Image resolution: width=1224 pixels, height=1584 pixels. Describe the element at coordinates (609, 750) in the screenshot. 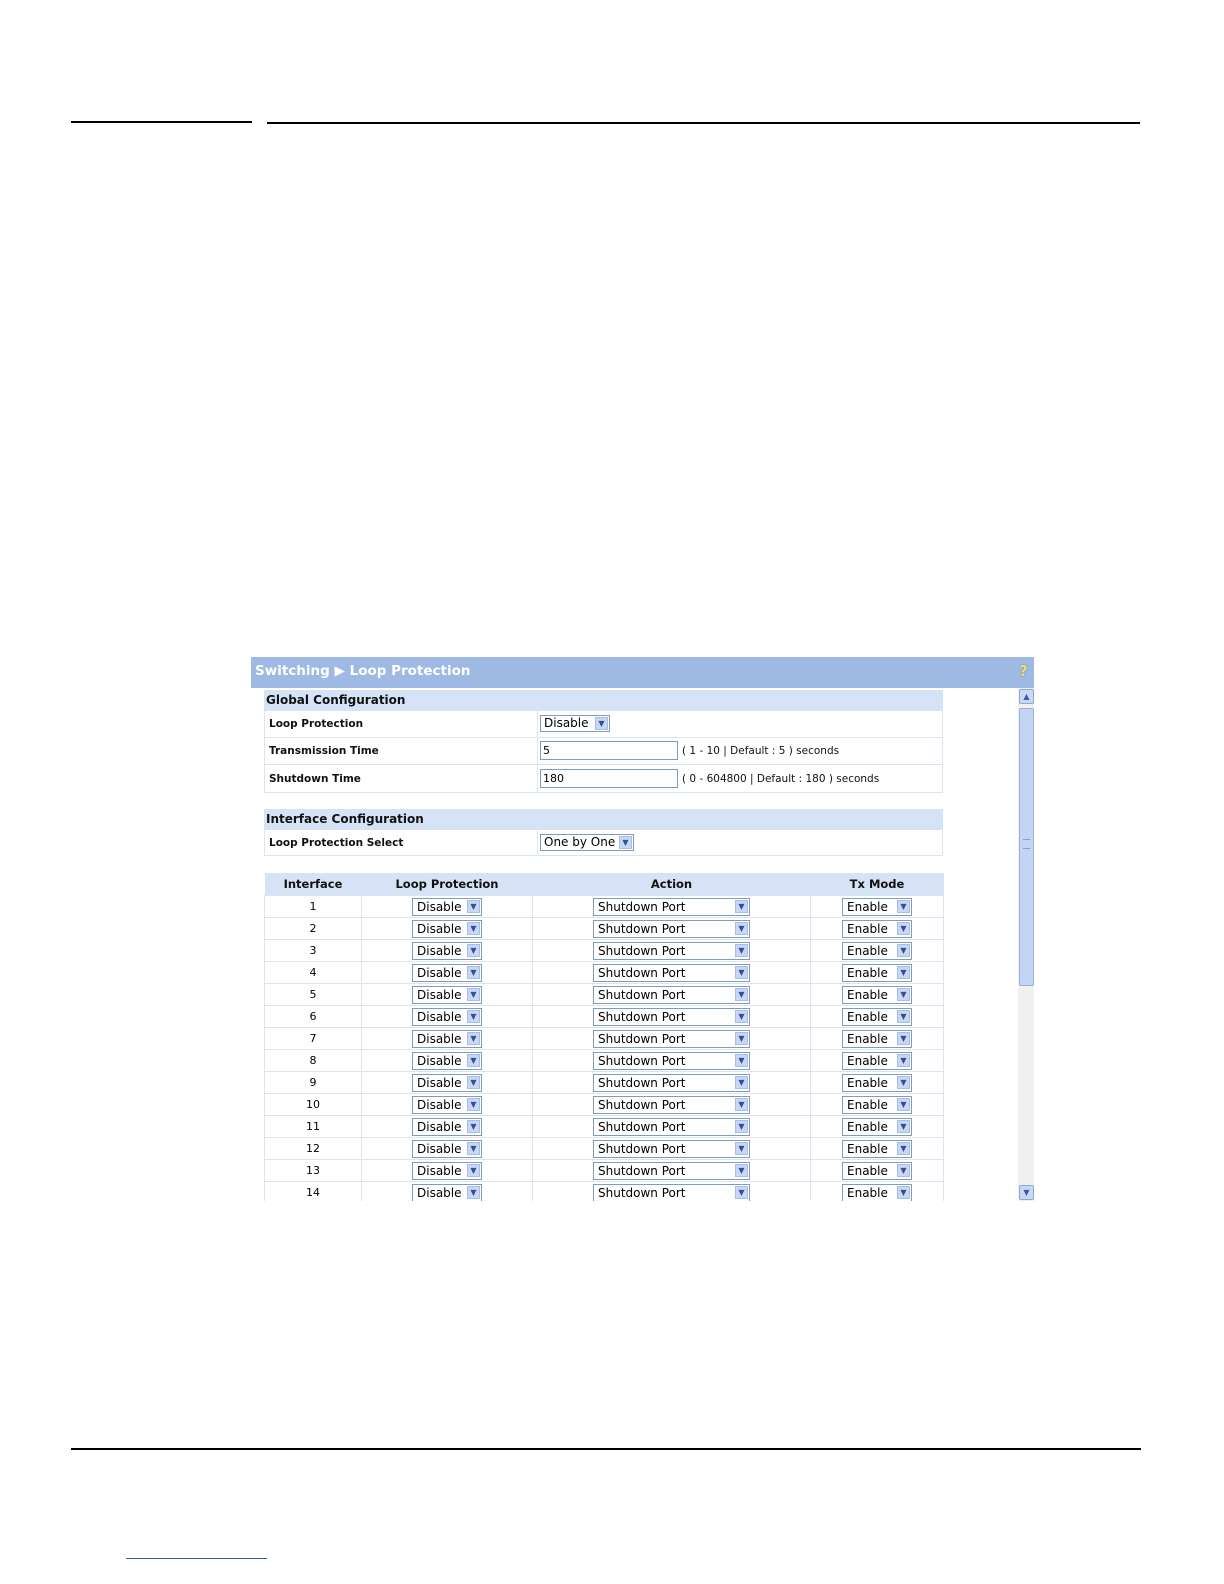

I see `transmission-time-input: 5` at that location.